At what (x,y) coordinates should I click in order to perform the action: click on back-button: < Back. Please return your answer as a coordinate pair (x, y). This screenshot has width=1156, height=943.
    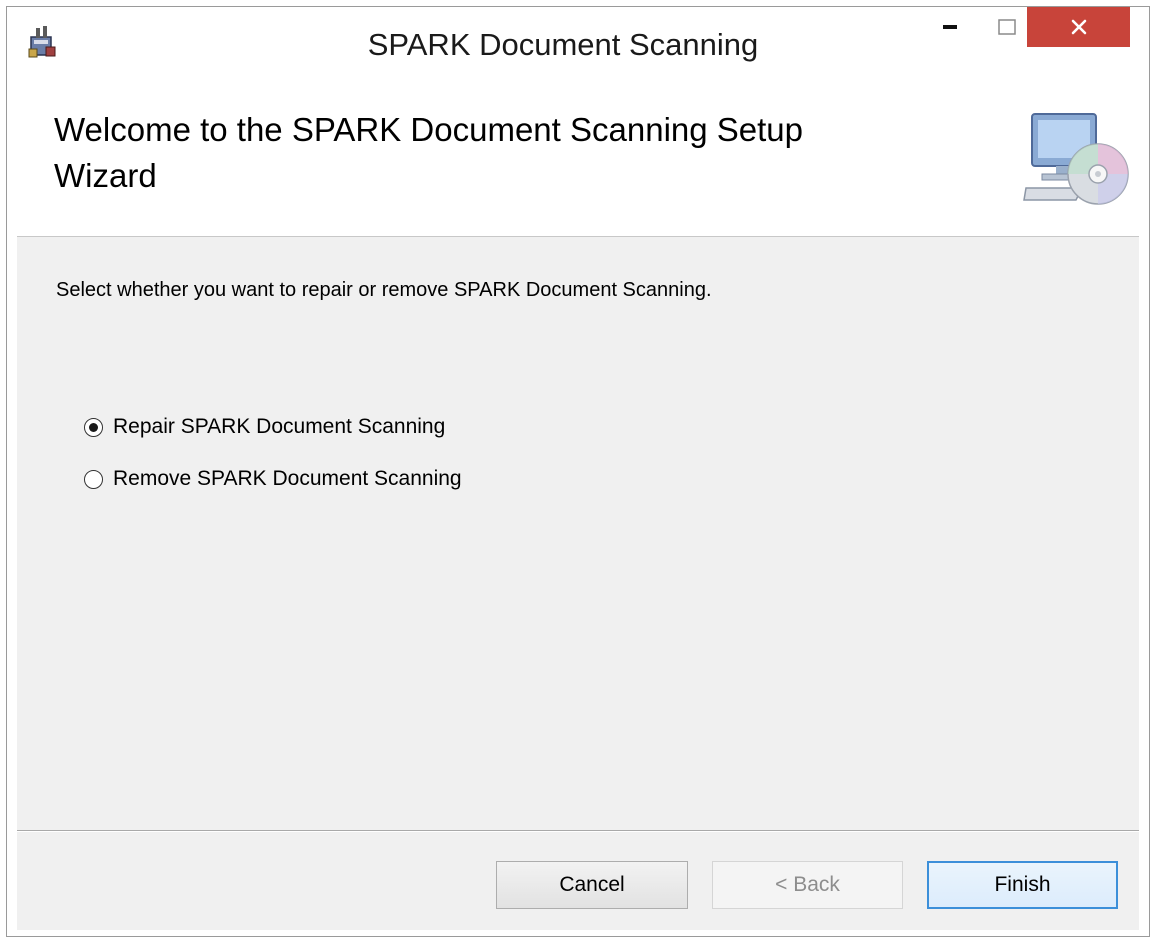
    Looking at the image, I should click on (807, 885).